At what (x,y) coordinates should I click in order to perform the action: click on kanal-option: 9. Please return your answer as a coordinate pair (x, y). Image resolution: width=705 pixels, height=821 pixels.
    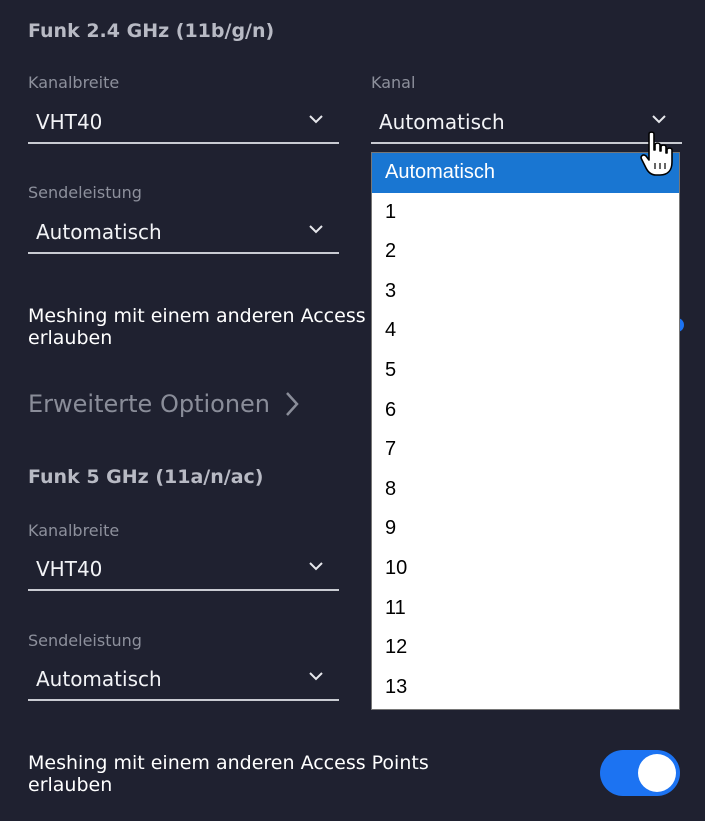
    Looking at the image, I should click on (525, 529).